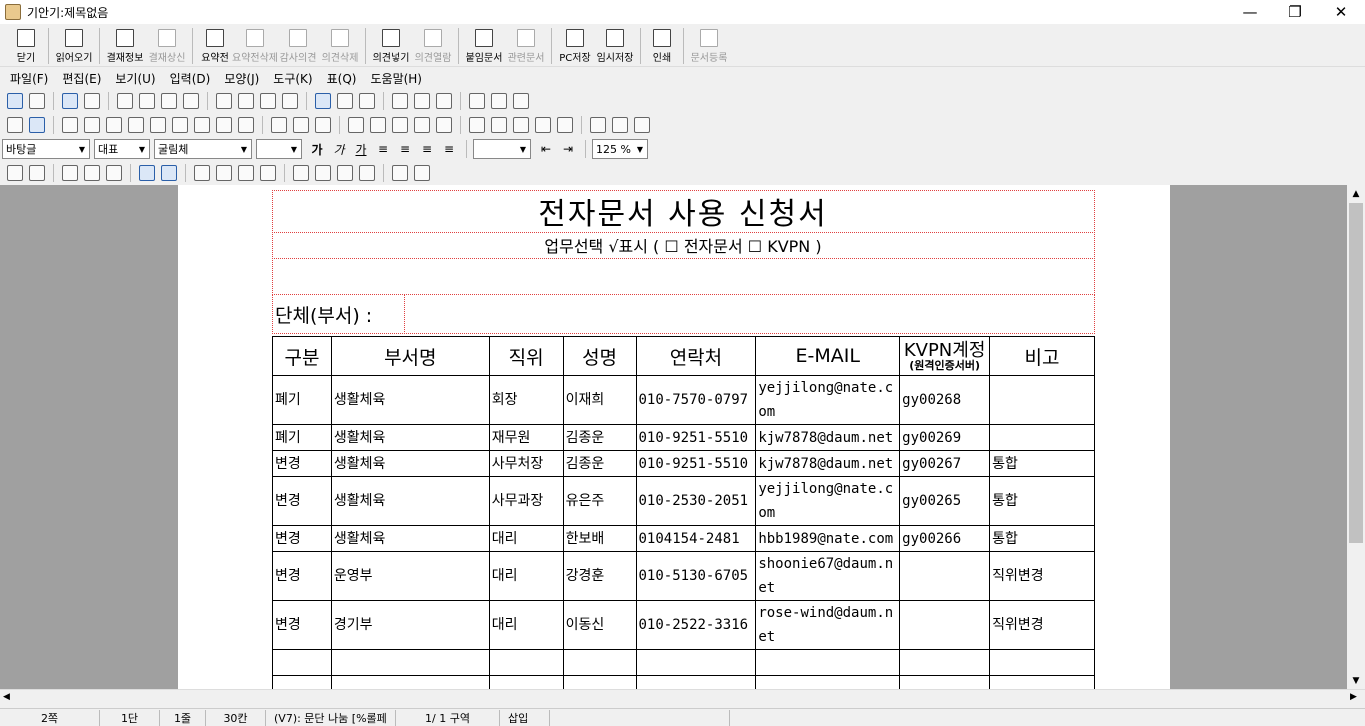 The image size is (1365, 726). Describe the element at coordinates (37, 173) in the screenshot. I see `field-edit-icon` at that location.